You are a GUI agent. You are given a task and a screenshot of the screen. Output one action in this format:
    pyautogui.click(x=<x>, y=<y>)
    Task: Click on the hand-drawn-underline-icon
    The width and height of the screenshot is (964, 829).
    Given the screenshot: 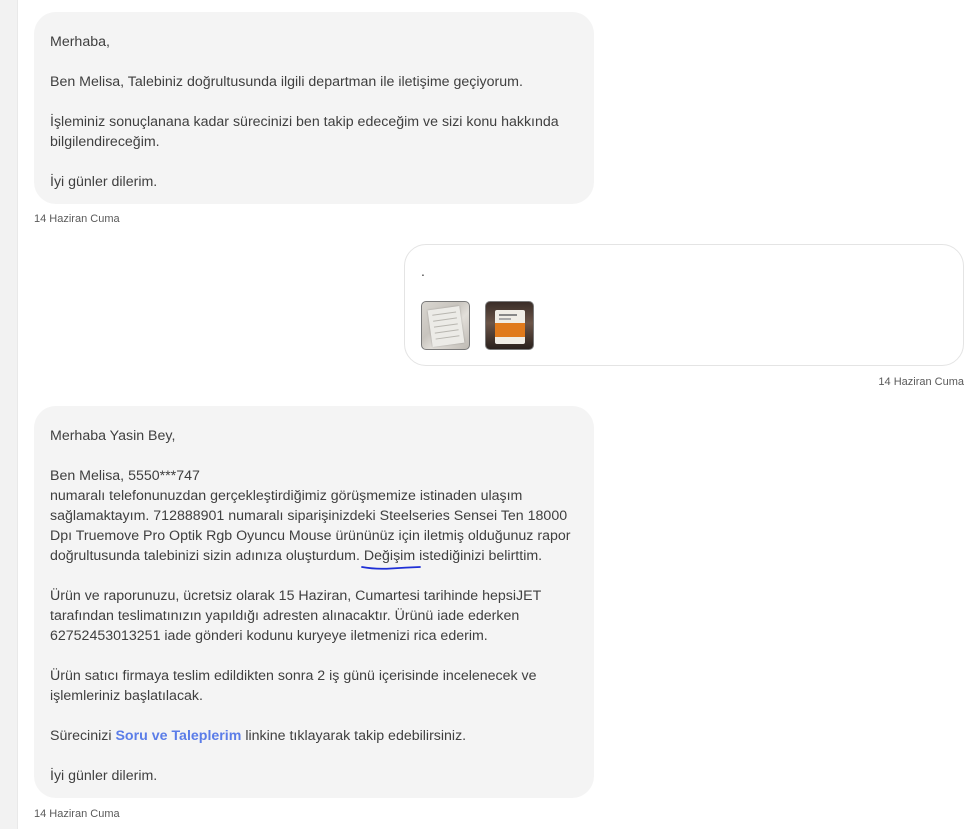 What is the action you would take?
    pyautogui.click(x=391, y=568)
    